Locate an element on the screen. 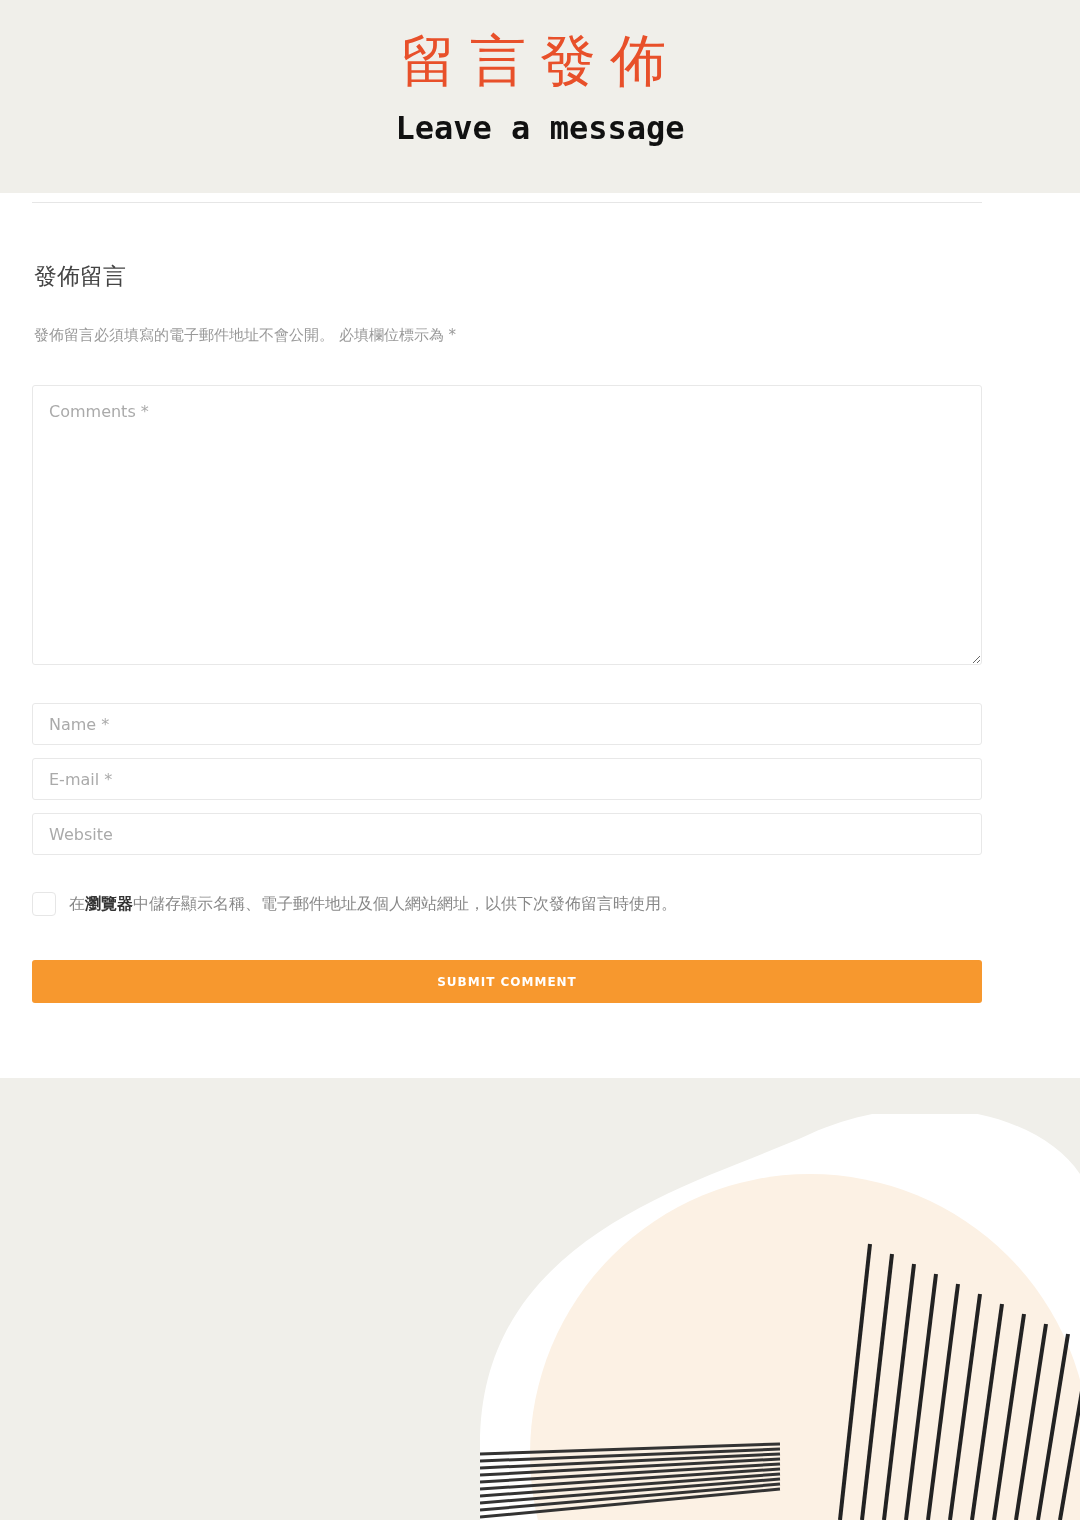  submit-button: SUBMIT COMMENT is located at coordinates (507, 981).